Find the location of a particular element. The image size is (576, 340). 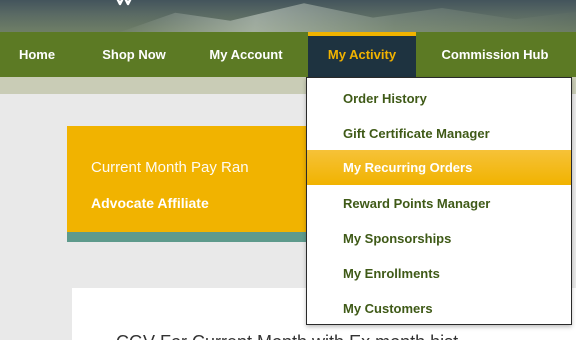

menu-item-my-sponsorships: My Sponsorships is located at coordinates (439, 238).